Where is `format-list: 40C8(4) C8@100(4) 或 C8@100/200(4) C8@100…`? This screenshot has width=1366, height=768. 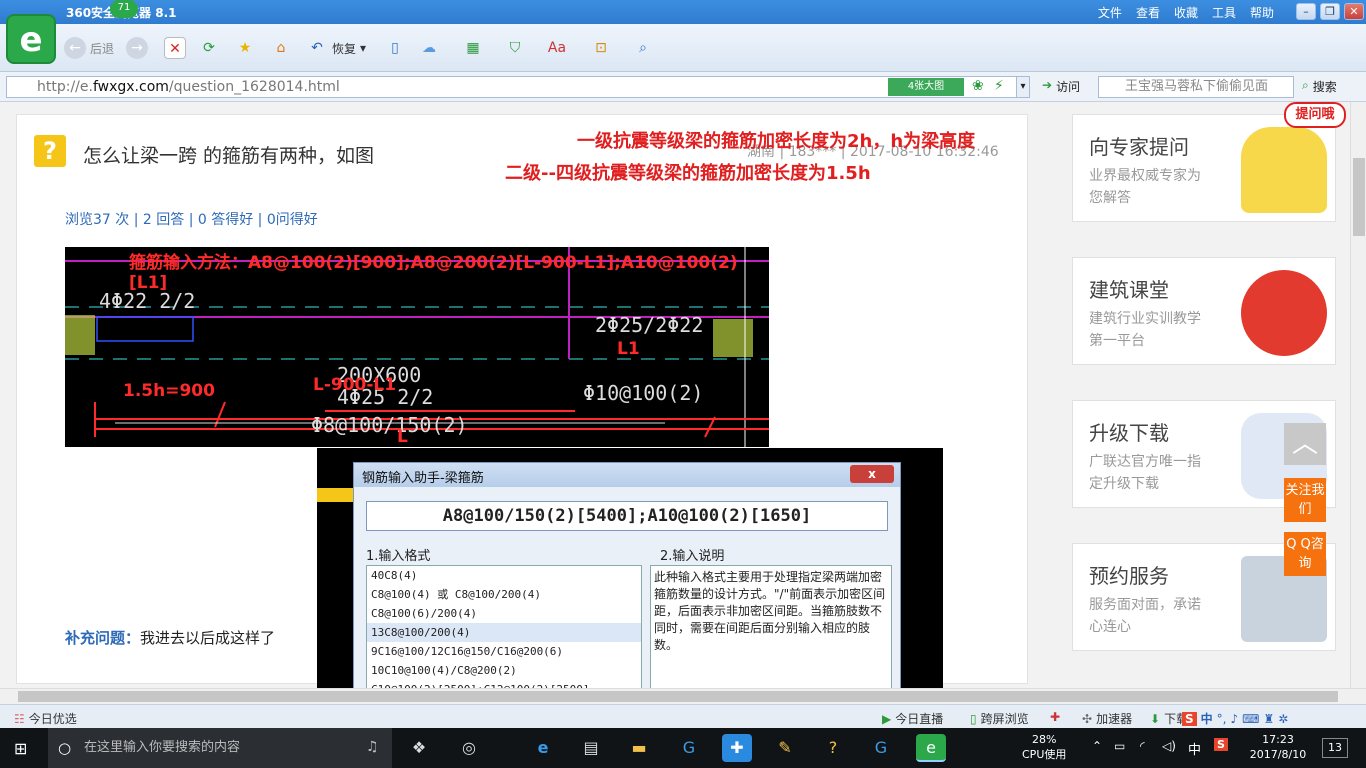 format-list: 40C8(4) C8@100(4) 或 C8@100/200(4) C8@100… is located at coordinates (504, 626).